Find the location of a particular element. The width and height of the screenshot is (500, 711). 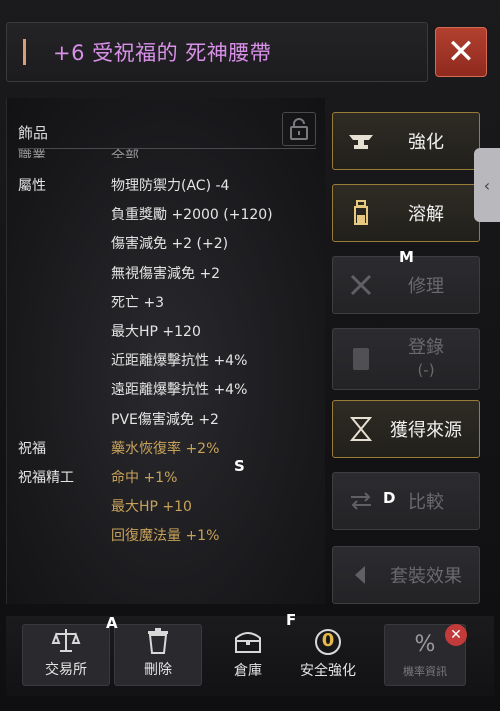

stat-row-value: 無視傷害減免 +2 is located at coordinates (166, 274).